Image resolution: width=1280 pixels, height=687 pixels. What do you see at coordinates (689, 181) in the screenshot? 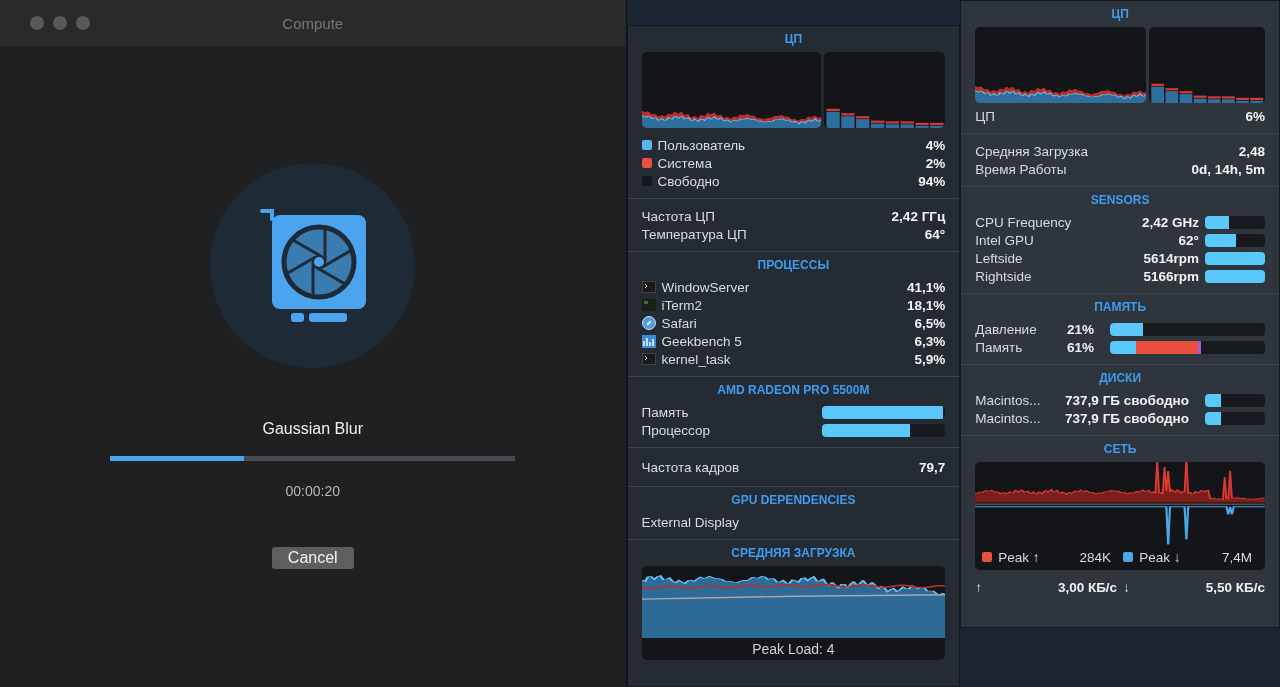
I see `legend-label: Свободно` at bounding box center [689, 181].